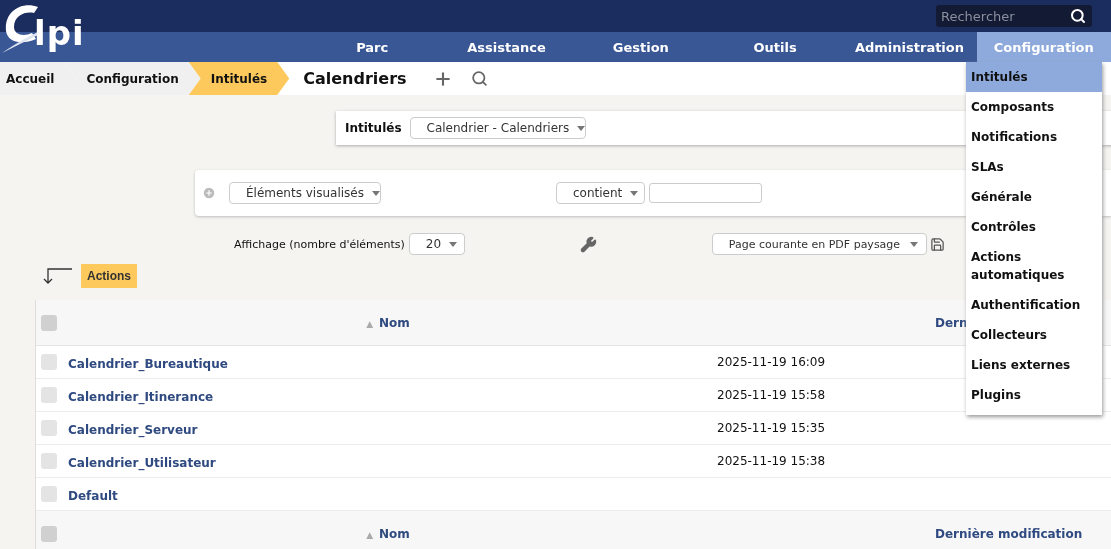 The width and height of the screenshot is (1111, 549). What do you see at coordinates (305, 193) in the screenshot?
I see `field-select: Éléments visualisés` at bounding box center [305, 193].